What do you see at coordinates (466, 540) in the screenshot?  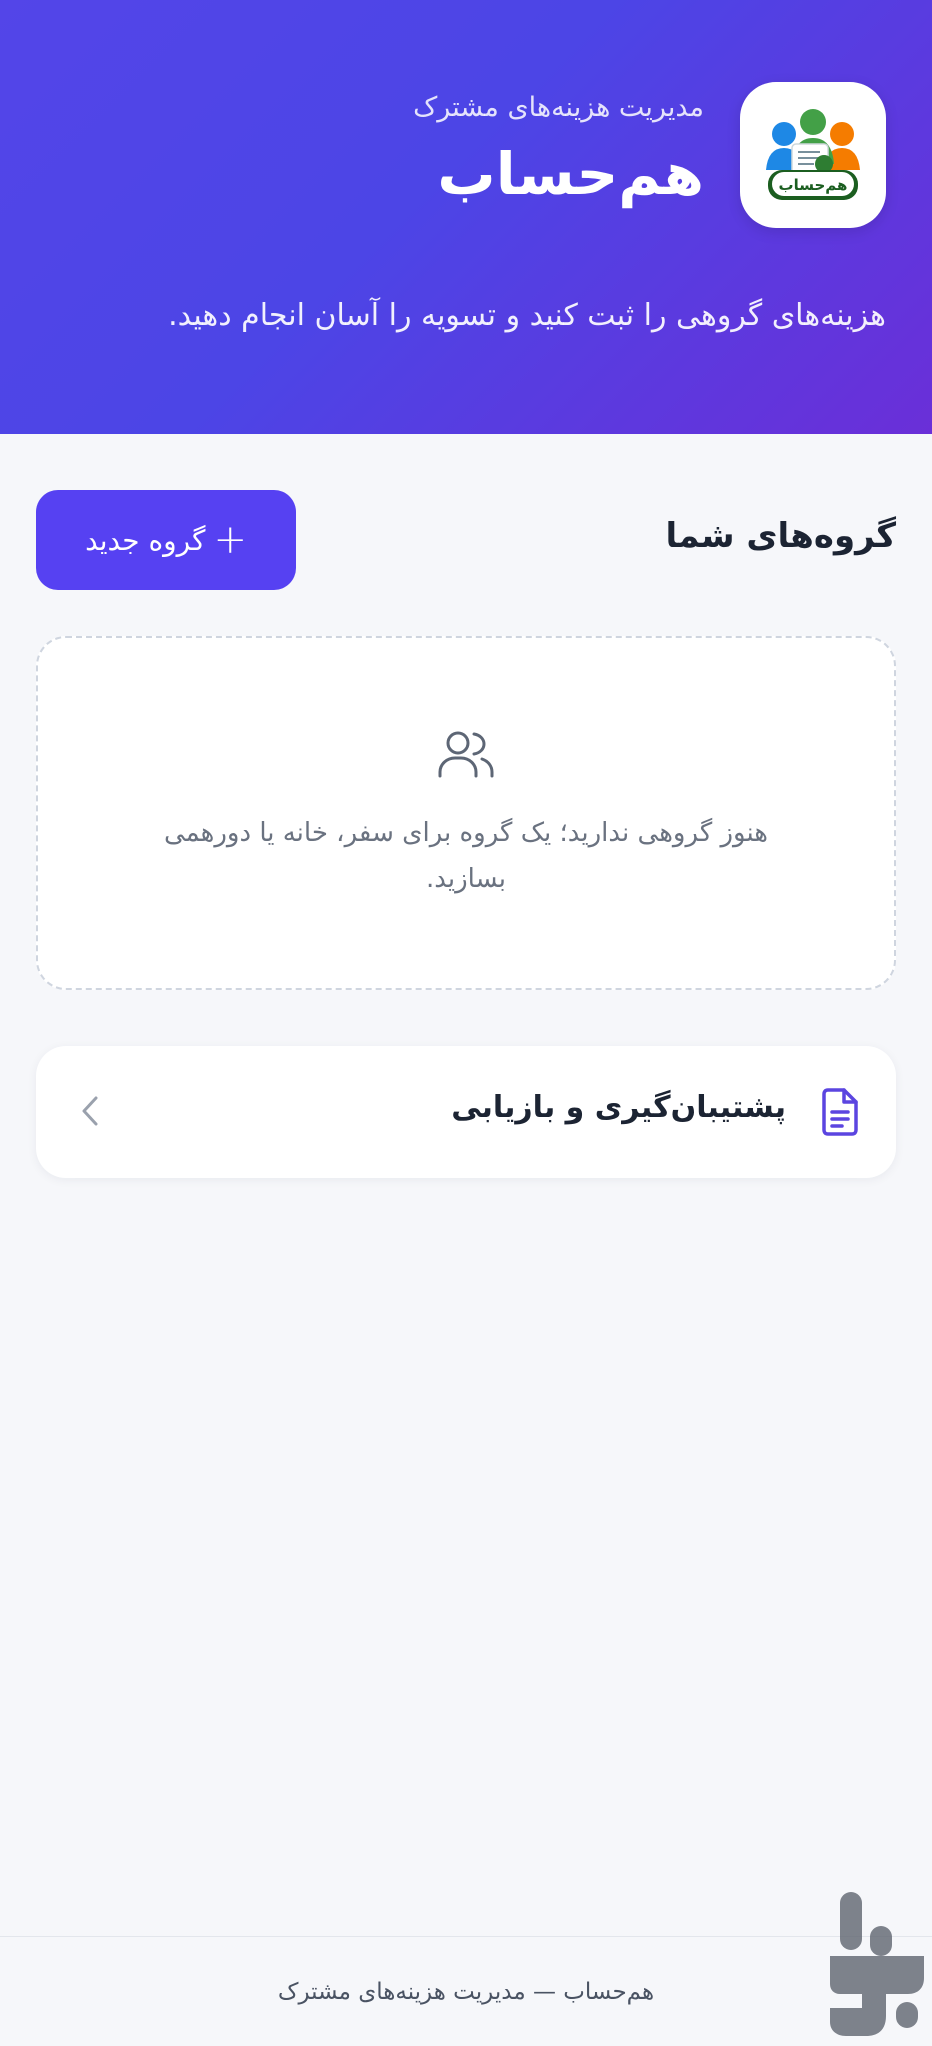 I see `groups-section-header: گروه‌های شما + گروه جدید` at bounding box center [466, 540].